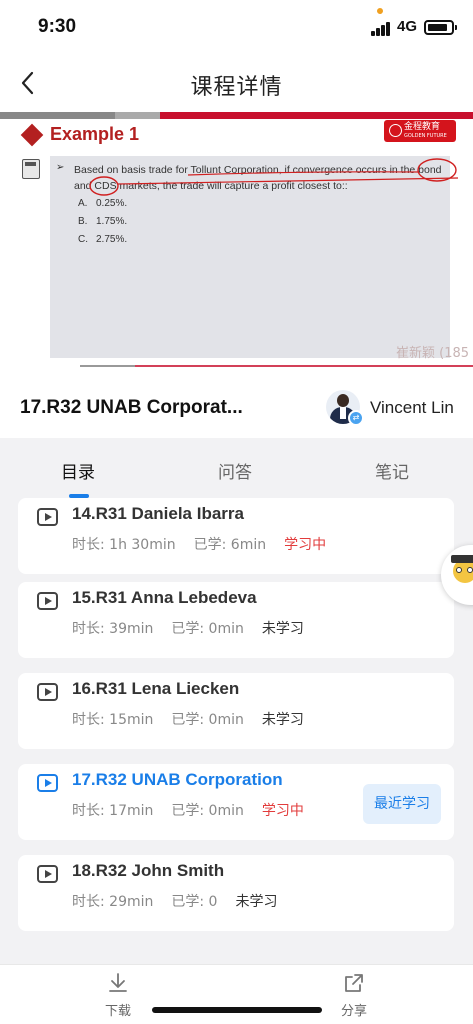 The image size is (473, 1024). Describe the element at coordinates (83, 221) in the screenshot. I see `option-letter: B.` at that location.